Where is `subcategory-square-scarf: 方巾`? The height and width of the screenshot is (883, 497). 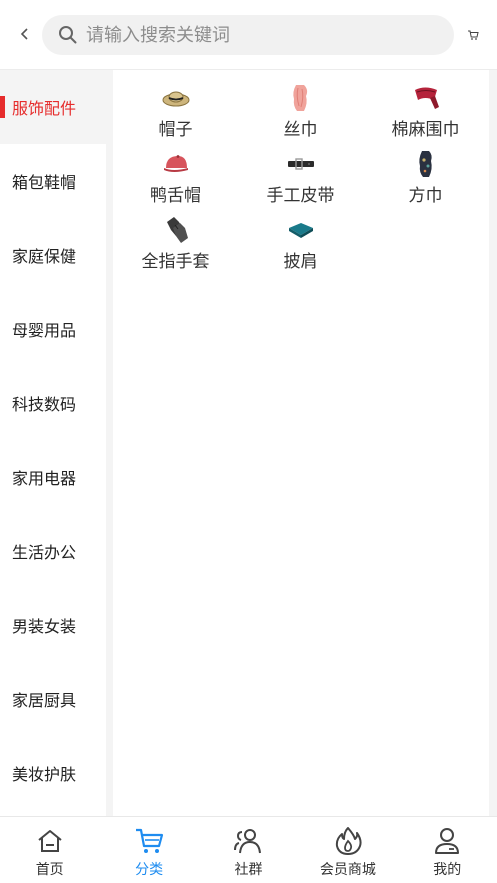 subcategory-square-scarf: 方巾 is located at coordinates (425, 183).